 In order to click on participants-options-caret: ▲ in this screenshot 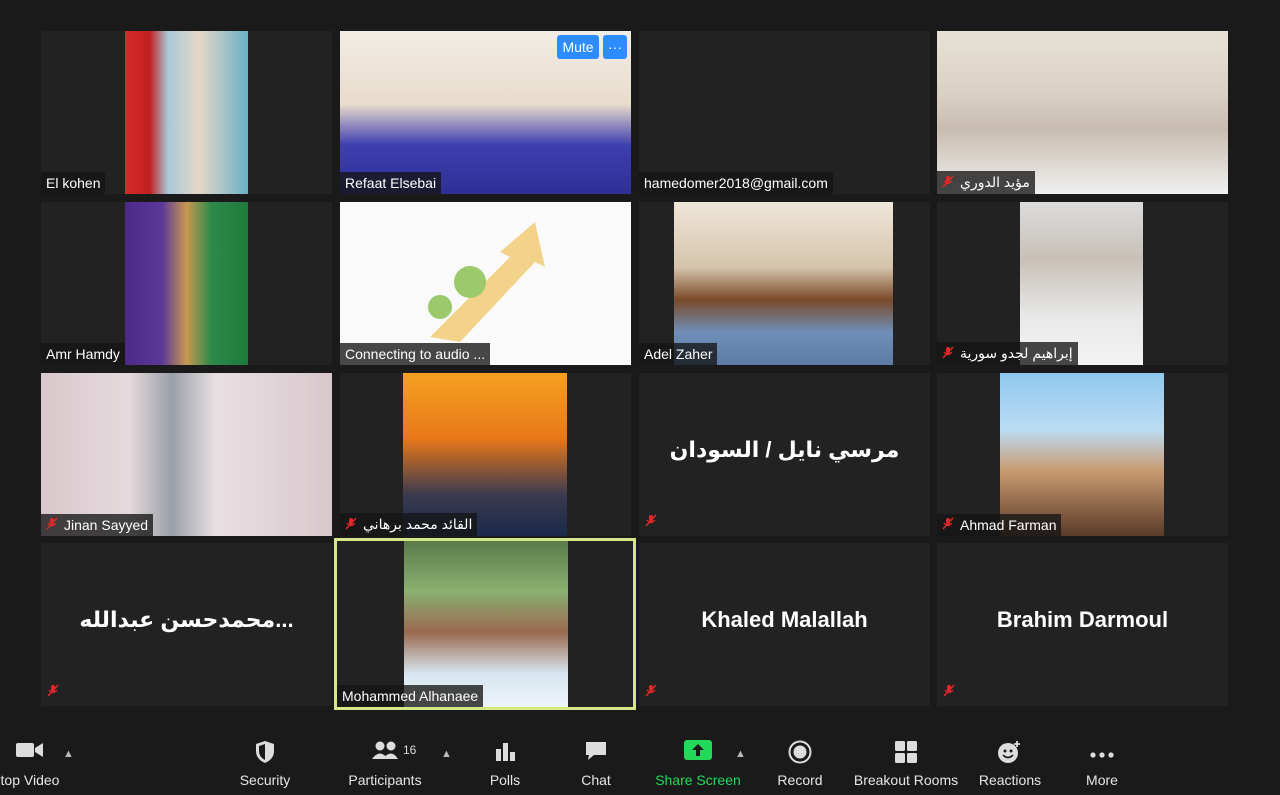, I will do `click(446, 754)`.